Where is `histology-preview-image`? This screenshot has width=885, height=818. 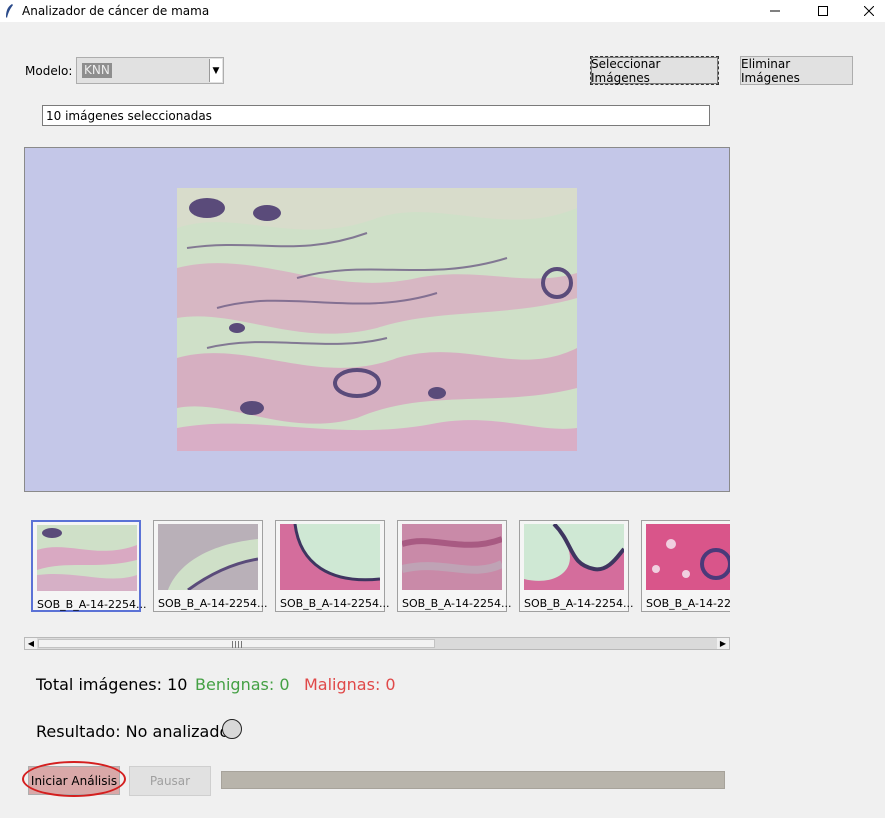 histology-preview-image is located at coordinates (377, 319).